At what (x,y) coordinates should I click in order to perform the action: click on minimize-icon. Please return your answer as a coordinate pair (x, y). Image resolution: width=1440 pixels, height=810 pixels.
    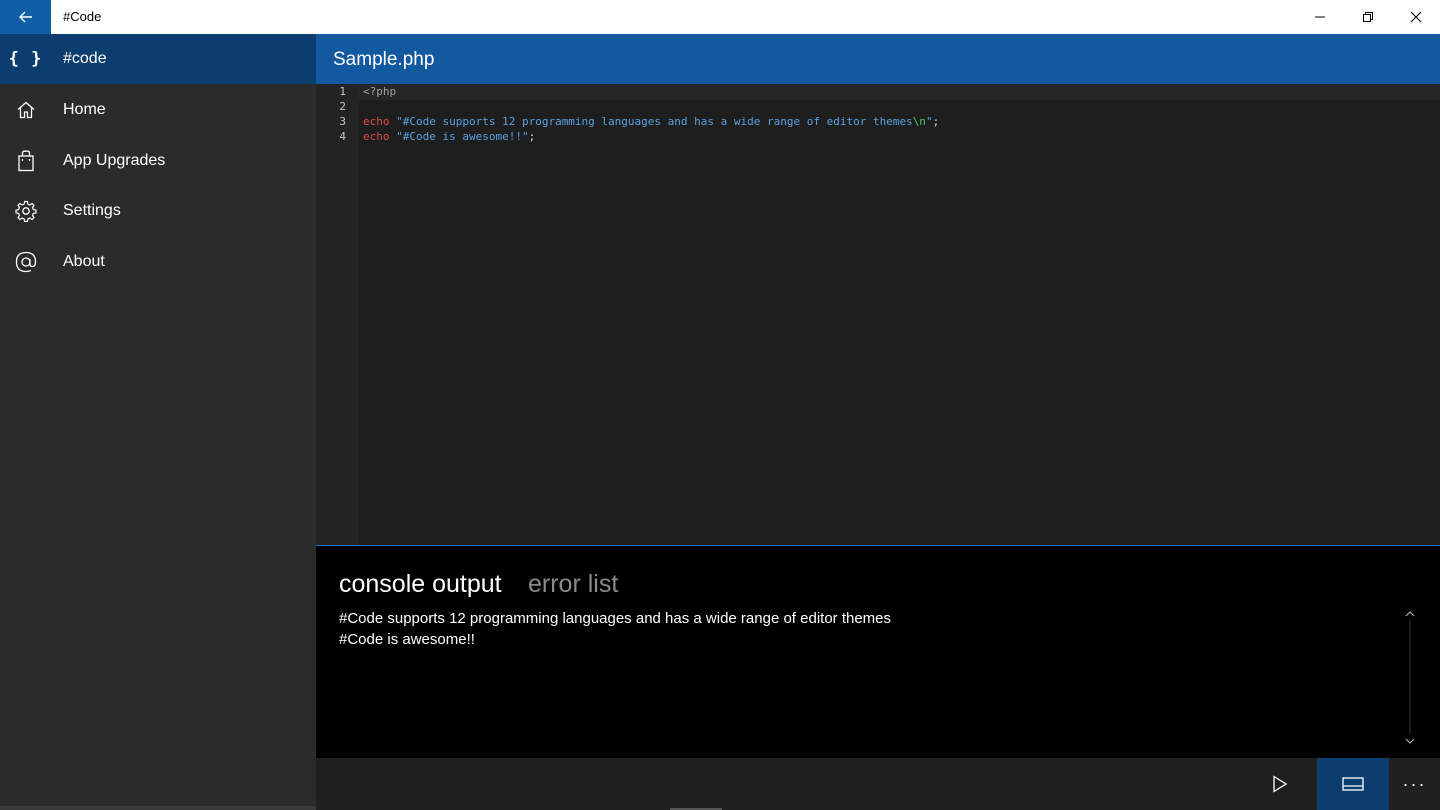
    Looking at the image, I should click on (1320, 17).